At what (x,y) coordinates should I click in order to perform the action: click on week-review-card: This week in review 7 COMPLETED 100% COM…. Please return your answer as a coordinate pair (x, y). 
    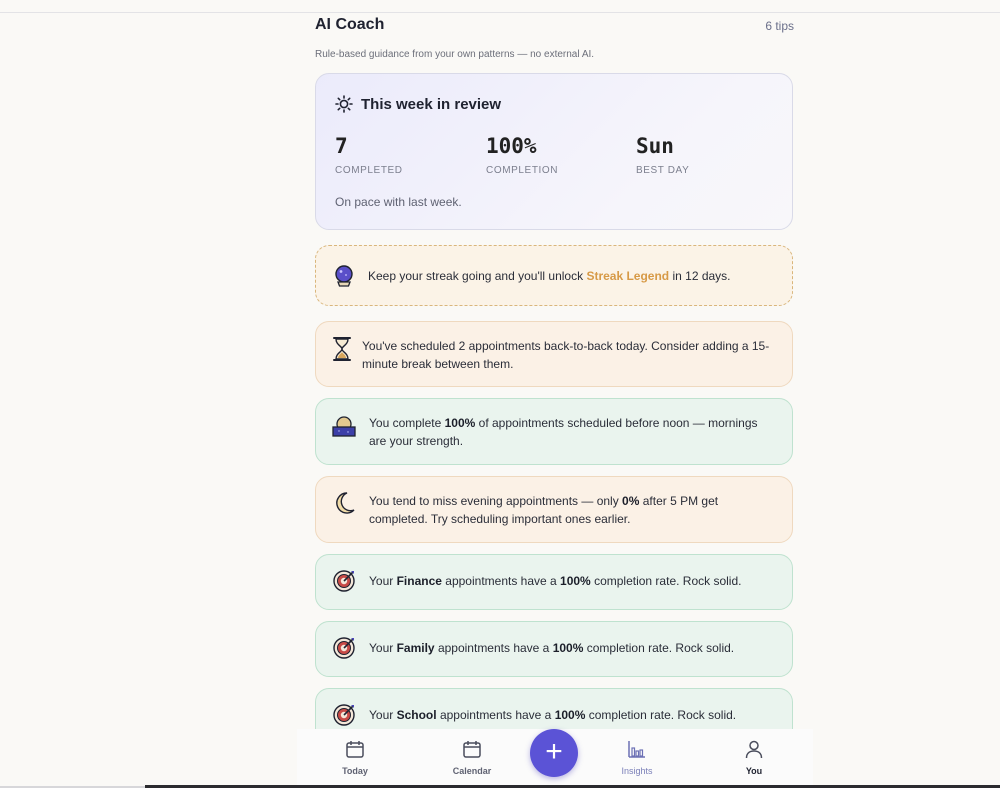
    Looking at the image, I should click on (554, 151).